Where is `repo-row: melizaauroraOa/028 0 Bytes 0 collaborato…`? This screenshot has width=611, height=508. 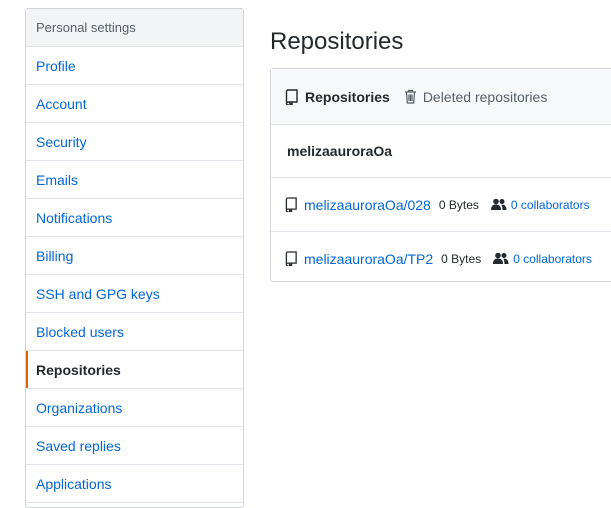
repo-row: melizaauroraOa/028 0 Bytes 0 collaborato… is located at coordinates (441, 205).